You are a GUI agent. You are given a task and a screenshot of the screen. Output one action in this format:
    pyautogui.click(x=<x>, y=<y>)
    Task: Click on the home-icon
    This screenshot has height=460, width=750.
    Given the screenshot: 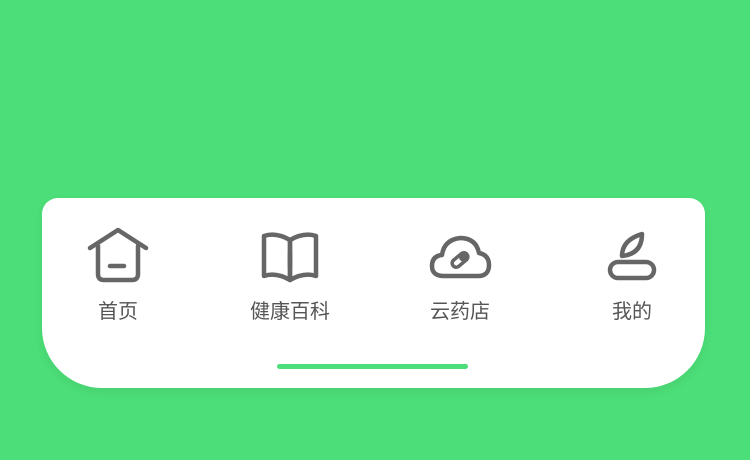 What is the action you would take?
    pyautogui.click(x=118, y=257)
    